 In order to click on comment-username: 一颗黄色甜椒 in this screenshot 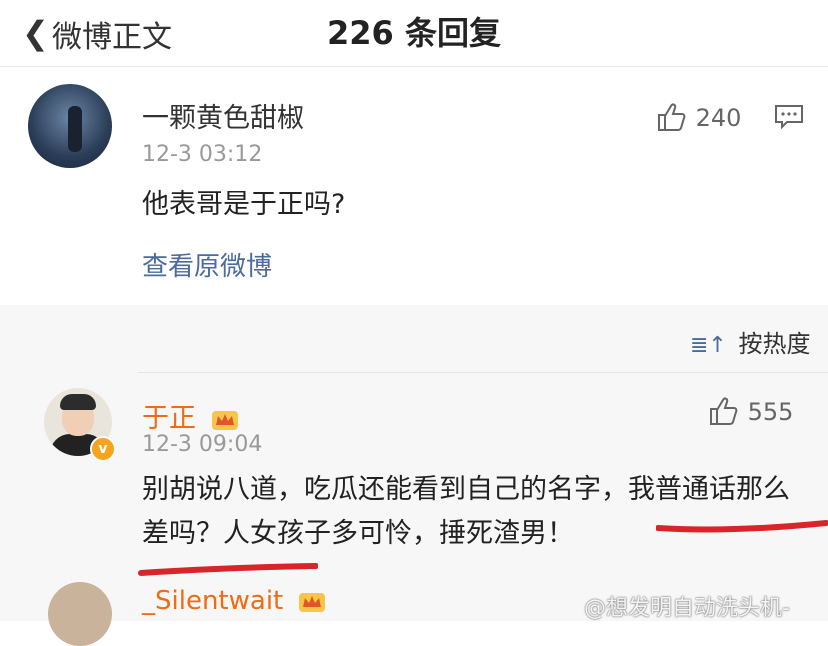, I will do `click(223, 115)`.